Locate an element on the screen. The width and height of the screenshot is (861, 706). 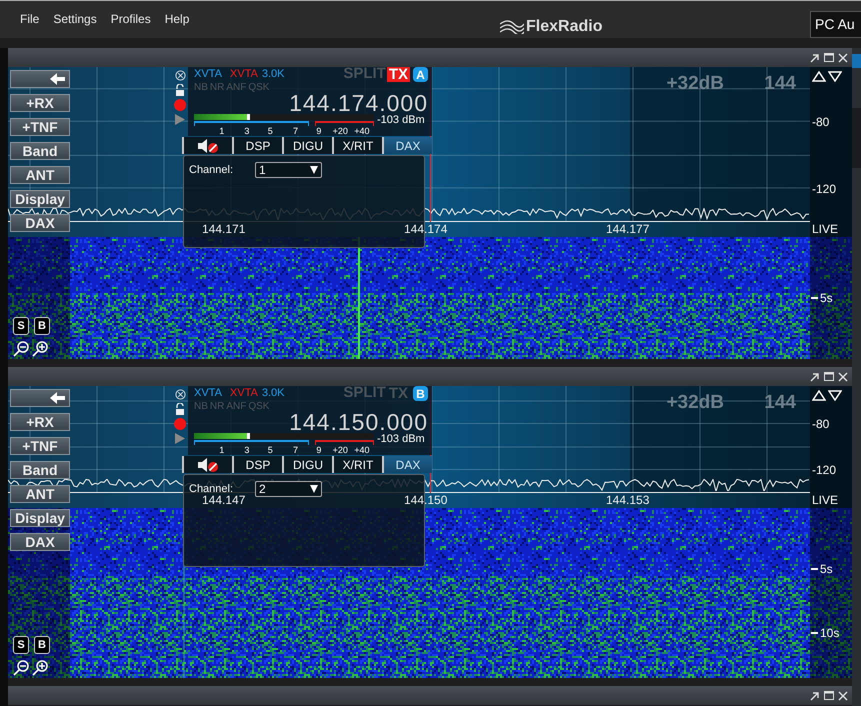
frequency-tick-label: 144.153 is located at coordinates (628, 500).